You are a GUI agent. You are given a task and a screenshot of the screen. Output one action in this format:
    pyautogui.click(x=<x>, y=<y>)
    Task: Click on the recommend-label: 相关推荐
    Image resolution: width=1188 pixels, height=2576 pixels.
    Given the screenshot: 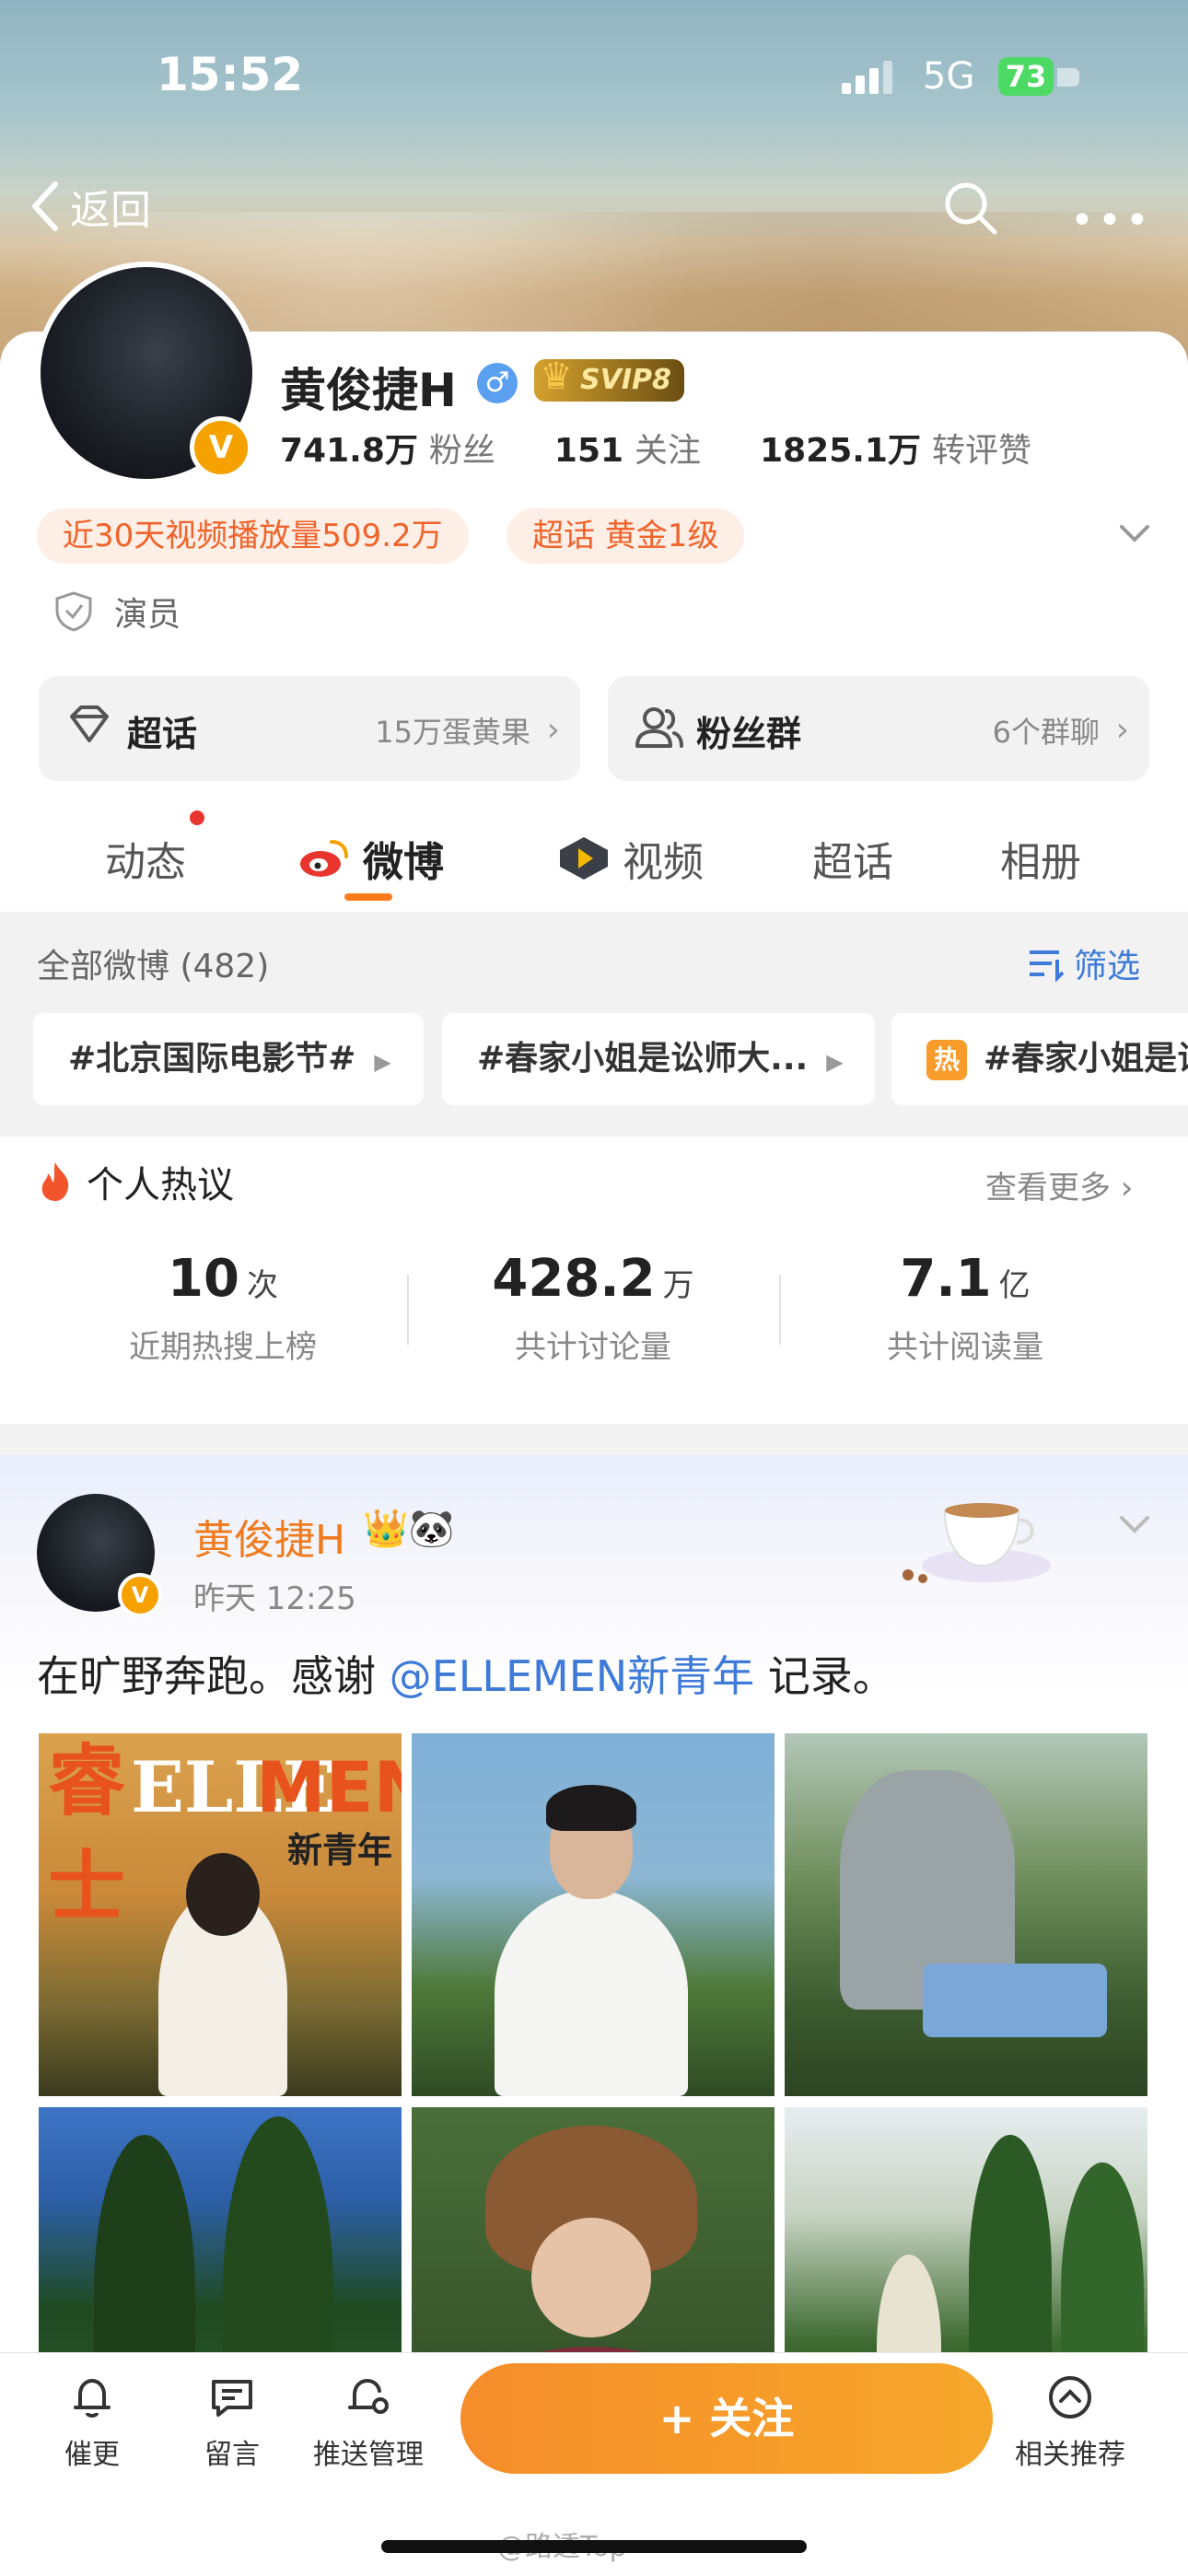 What is the action you would take?
    pyautogui.click(x=1070, y=2455)
    